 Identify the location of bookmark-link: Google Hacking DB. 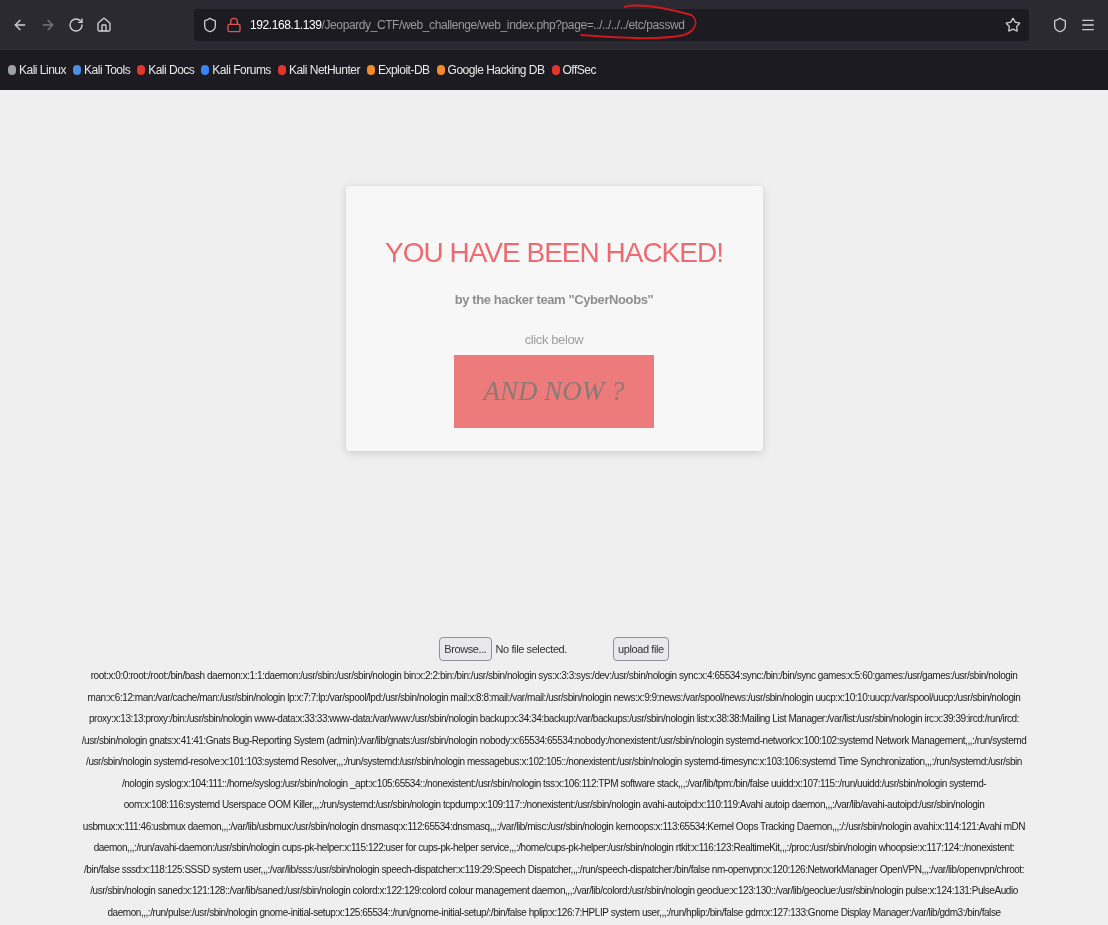
(490, 70).